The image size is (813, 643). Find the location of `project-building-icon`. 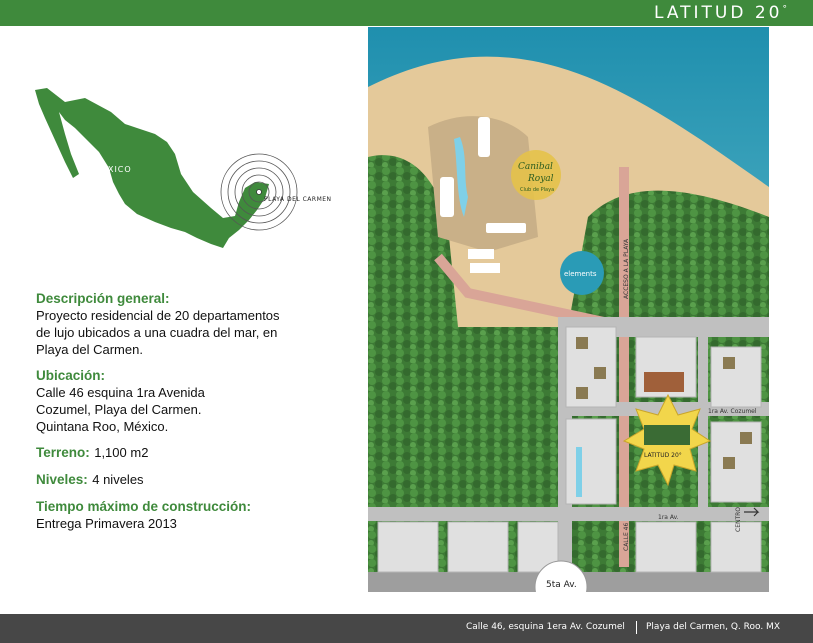

project-building-icon is located at coordinates (667, 435).